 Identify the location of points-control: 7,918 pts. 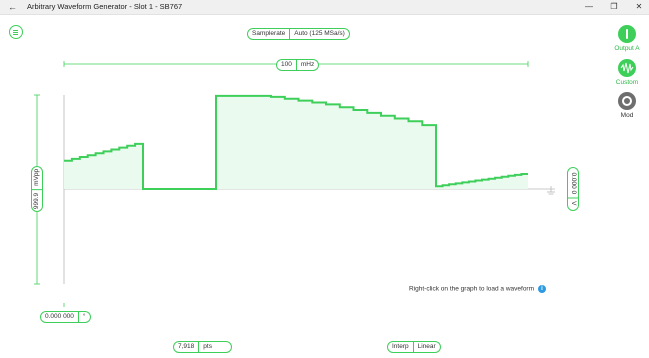
(202, 347).